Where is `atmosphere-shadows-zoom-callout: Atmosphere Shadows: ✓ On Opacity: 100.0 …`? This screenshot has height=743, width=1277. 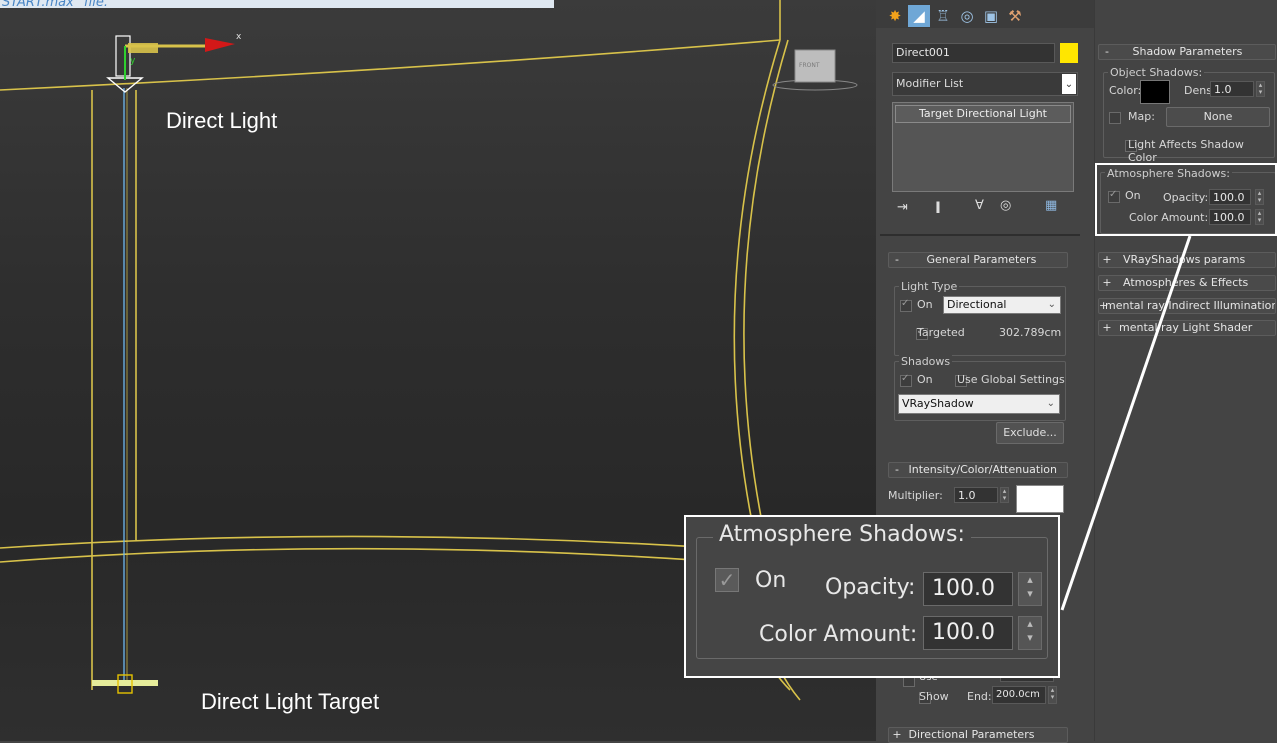
atmosphere-shadows-zoom-callout: Atmosphere Shadows: ✓ On Opacity: 100.0 … is located at coordinates (872, 596).